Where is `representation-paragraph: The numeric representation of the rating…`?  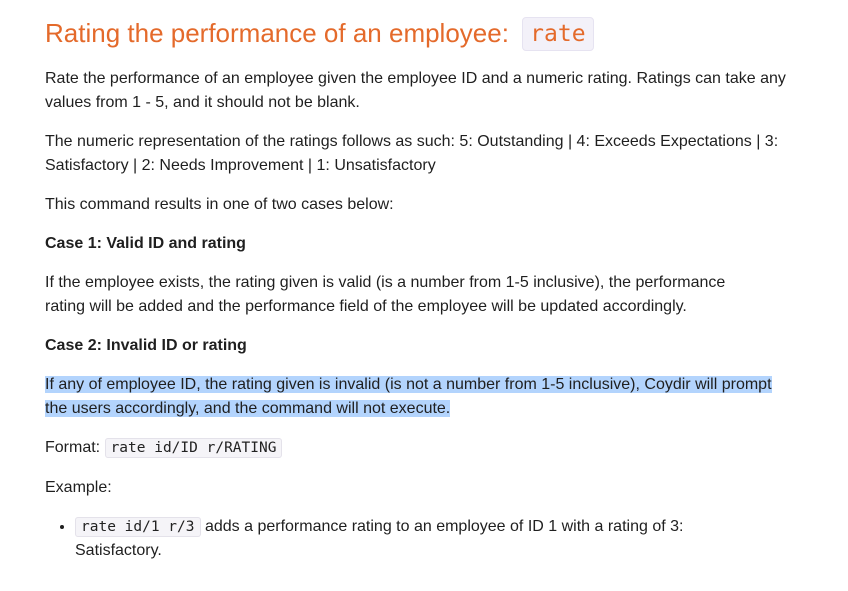 representation-paragraph: The numeric representation of the rating… is located at coordinates (417, 154).